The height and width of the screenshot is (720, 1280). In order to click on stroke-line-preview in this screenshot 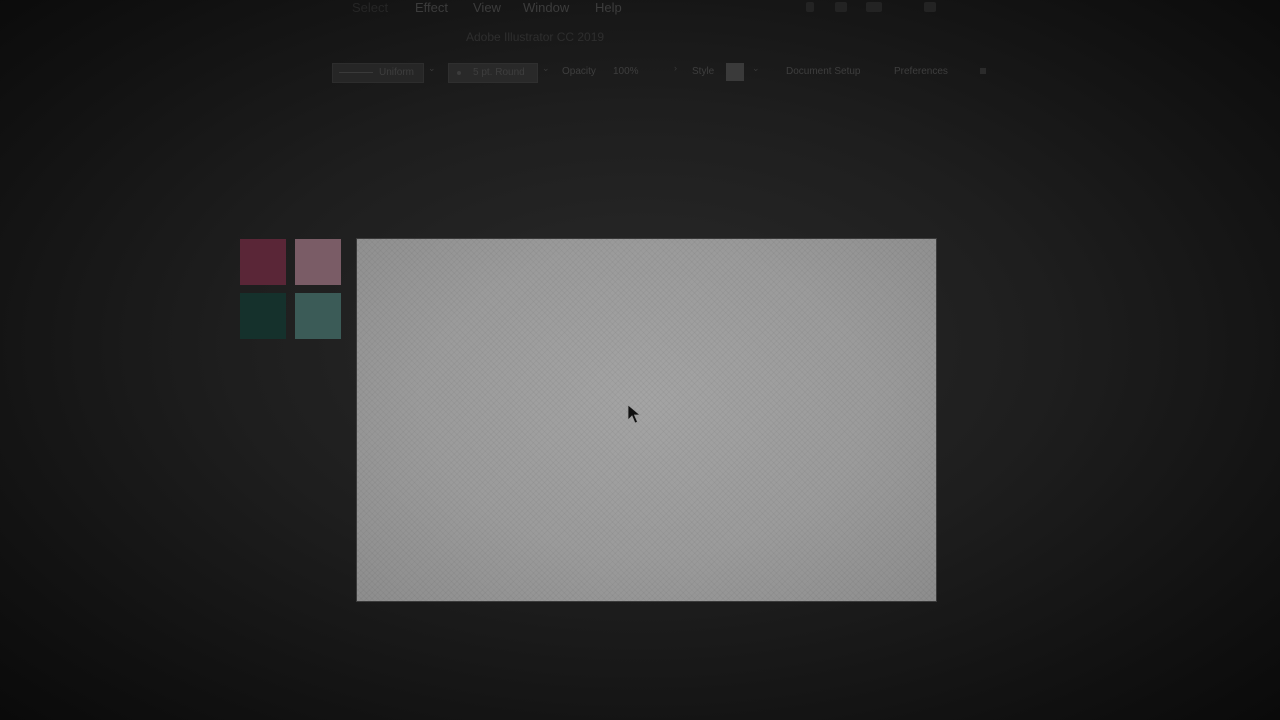, I will do `click(356, 72)`.